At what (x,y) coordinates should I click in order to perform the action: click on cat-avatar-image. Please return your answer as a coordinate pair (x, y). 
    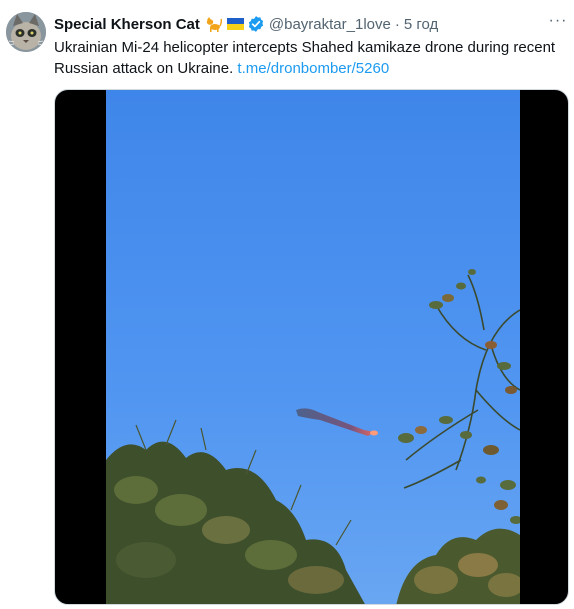
    Looking at the image, I should click on (26, 32).